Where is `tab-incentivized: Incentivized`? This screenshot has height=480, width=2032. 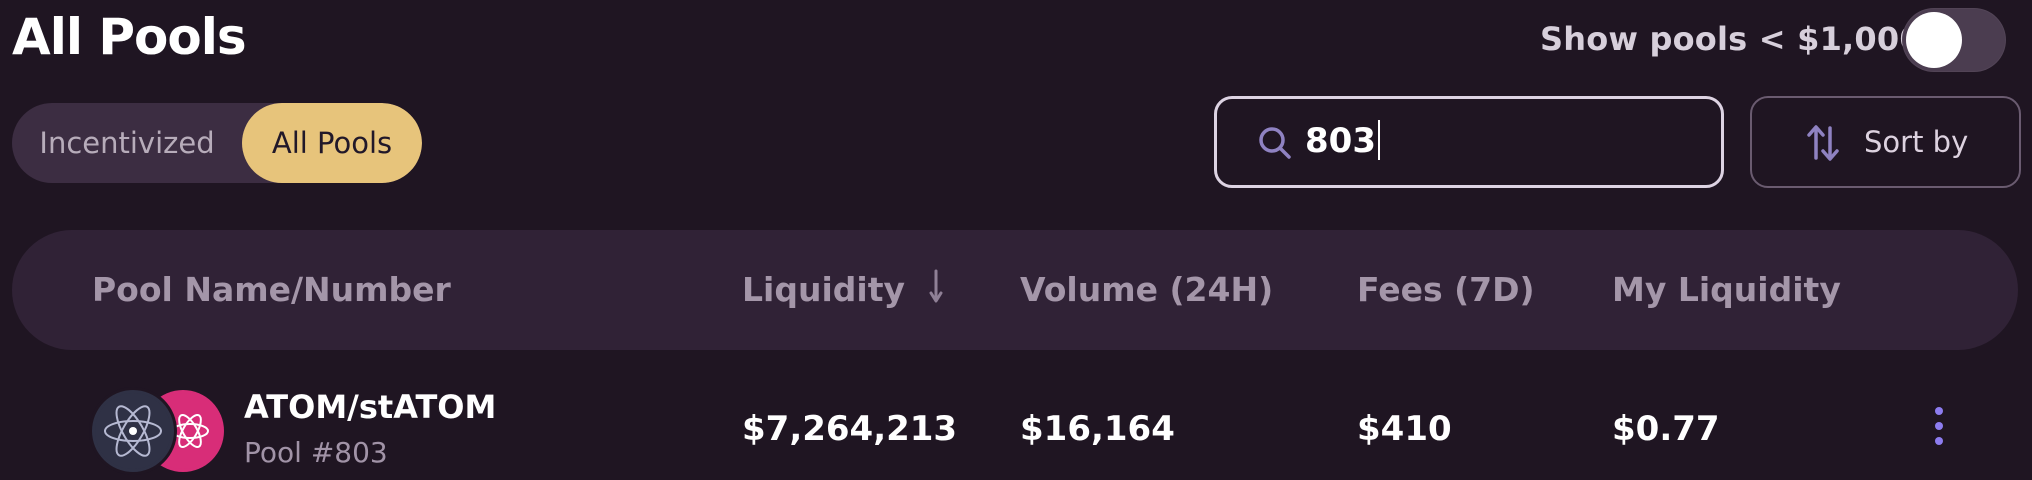
tab-incentivized: Incentivized is located at coordinates (127, 143).